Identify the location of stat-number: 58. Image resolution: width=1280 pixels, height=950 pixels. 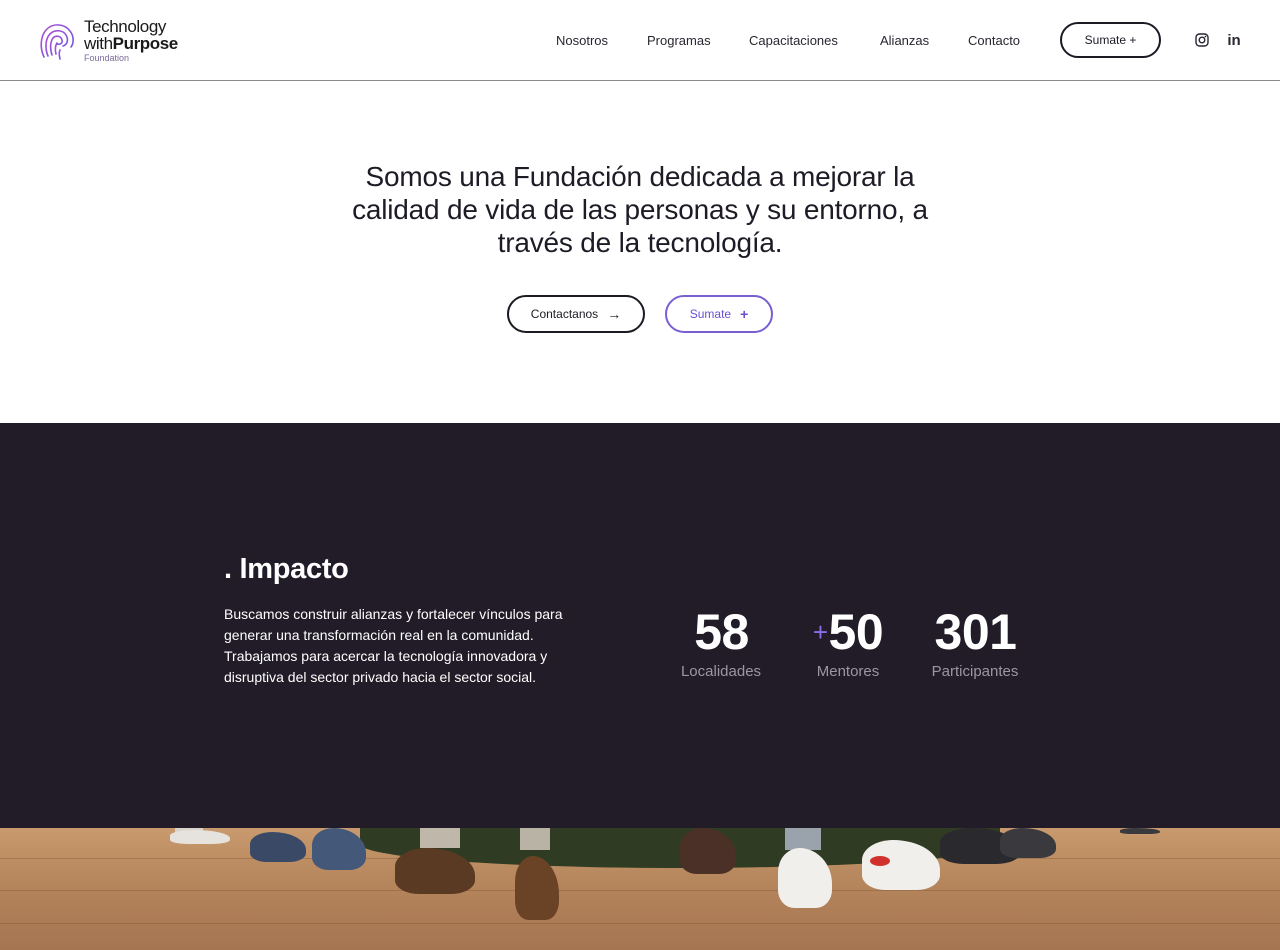
(721, 632).